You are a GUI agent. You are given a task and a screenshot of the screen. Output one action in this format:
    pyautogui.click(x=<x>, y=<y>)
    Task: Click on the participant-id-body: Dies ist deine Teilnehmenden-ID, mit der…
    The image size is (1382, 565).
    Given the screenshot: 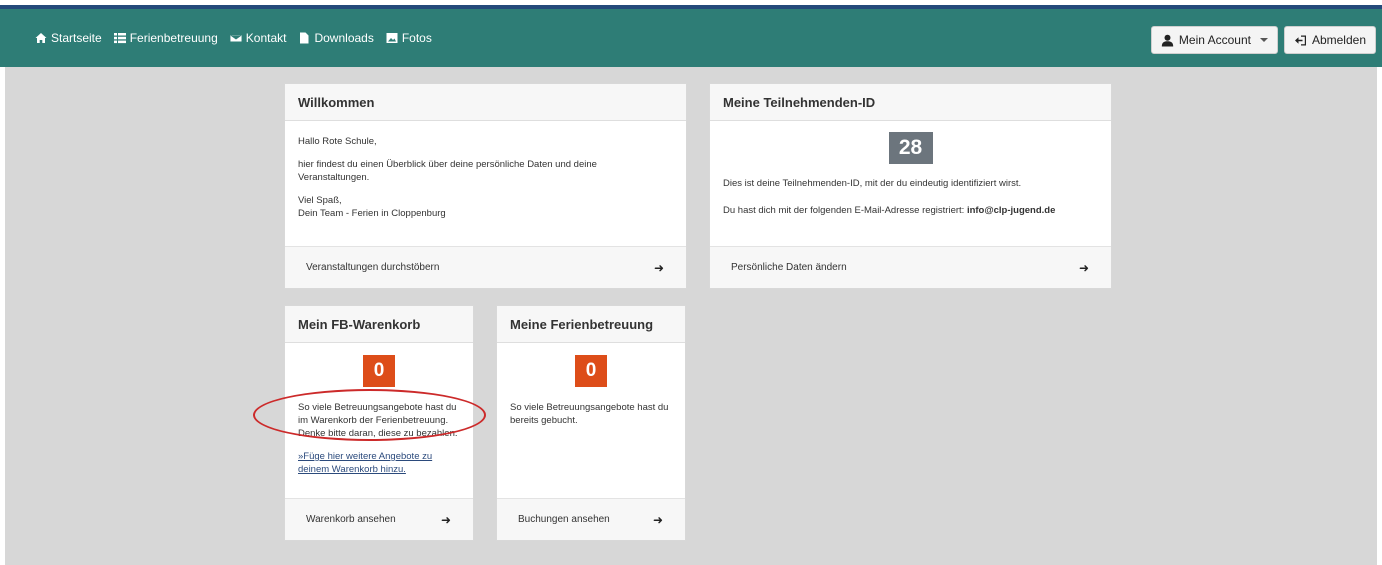 What is the action you would take?
    pyautogui.click(x=910, y=190)
    